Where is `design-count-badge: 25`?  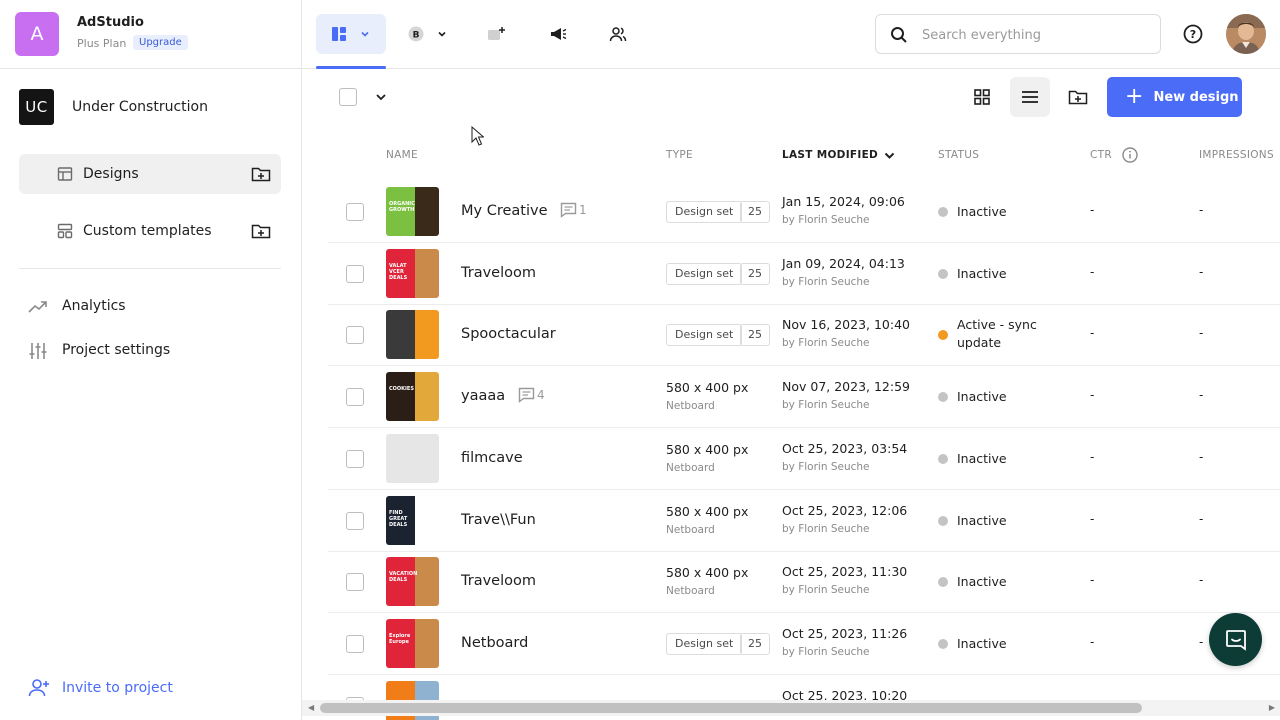 design-count-badge: 25 is located at coordinates (755, 273).